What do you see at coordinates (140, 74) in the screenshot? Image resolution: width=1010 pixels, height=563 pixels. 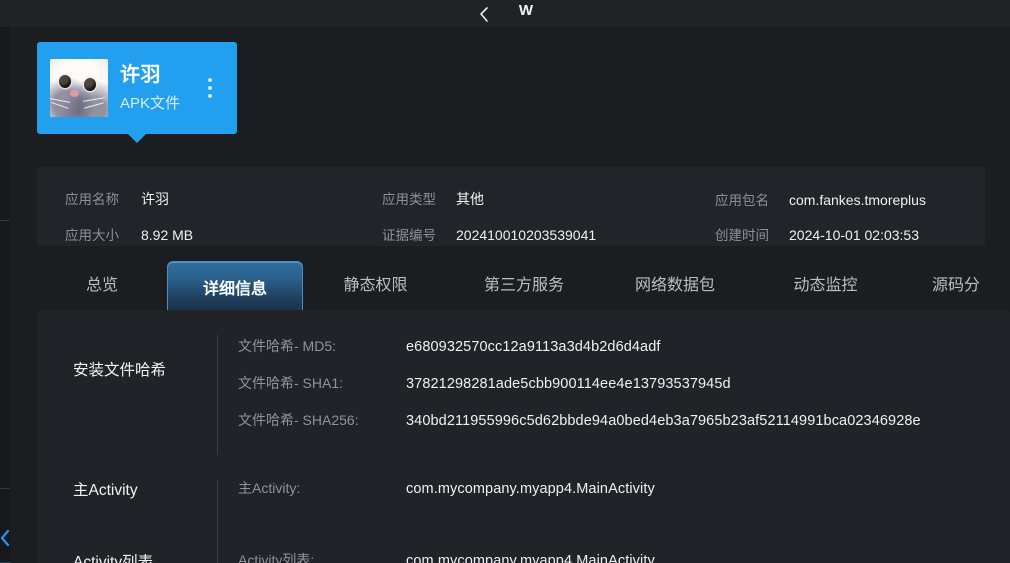 I see `app-name: 许羽` at bounding box center [140, 74].